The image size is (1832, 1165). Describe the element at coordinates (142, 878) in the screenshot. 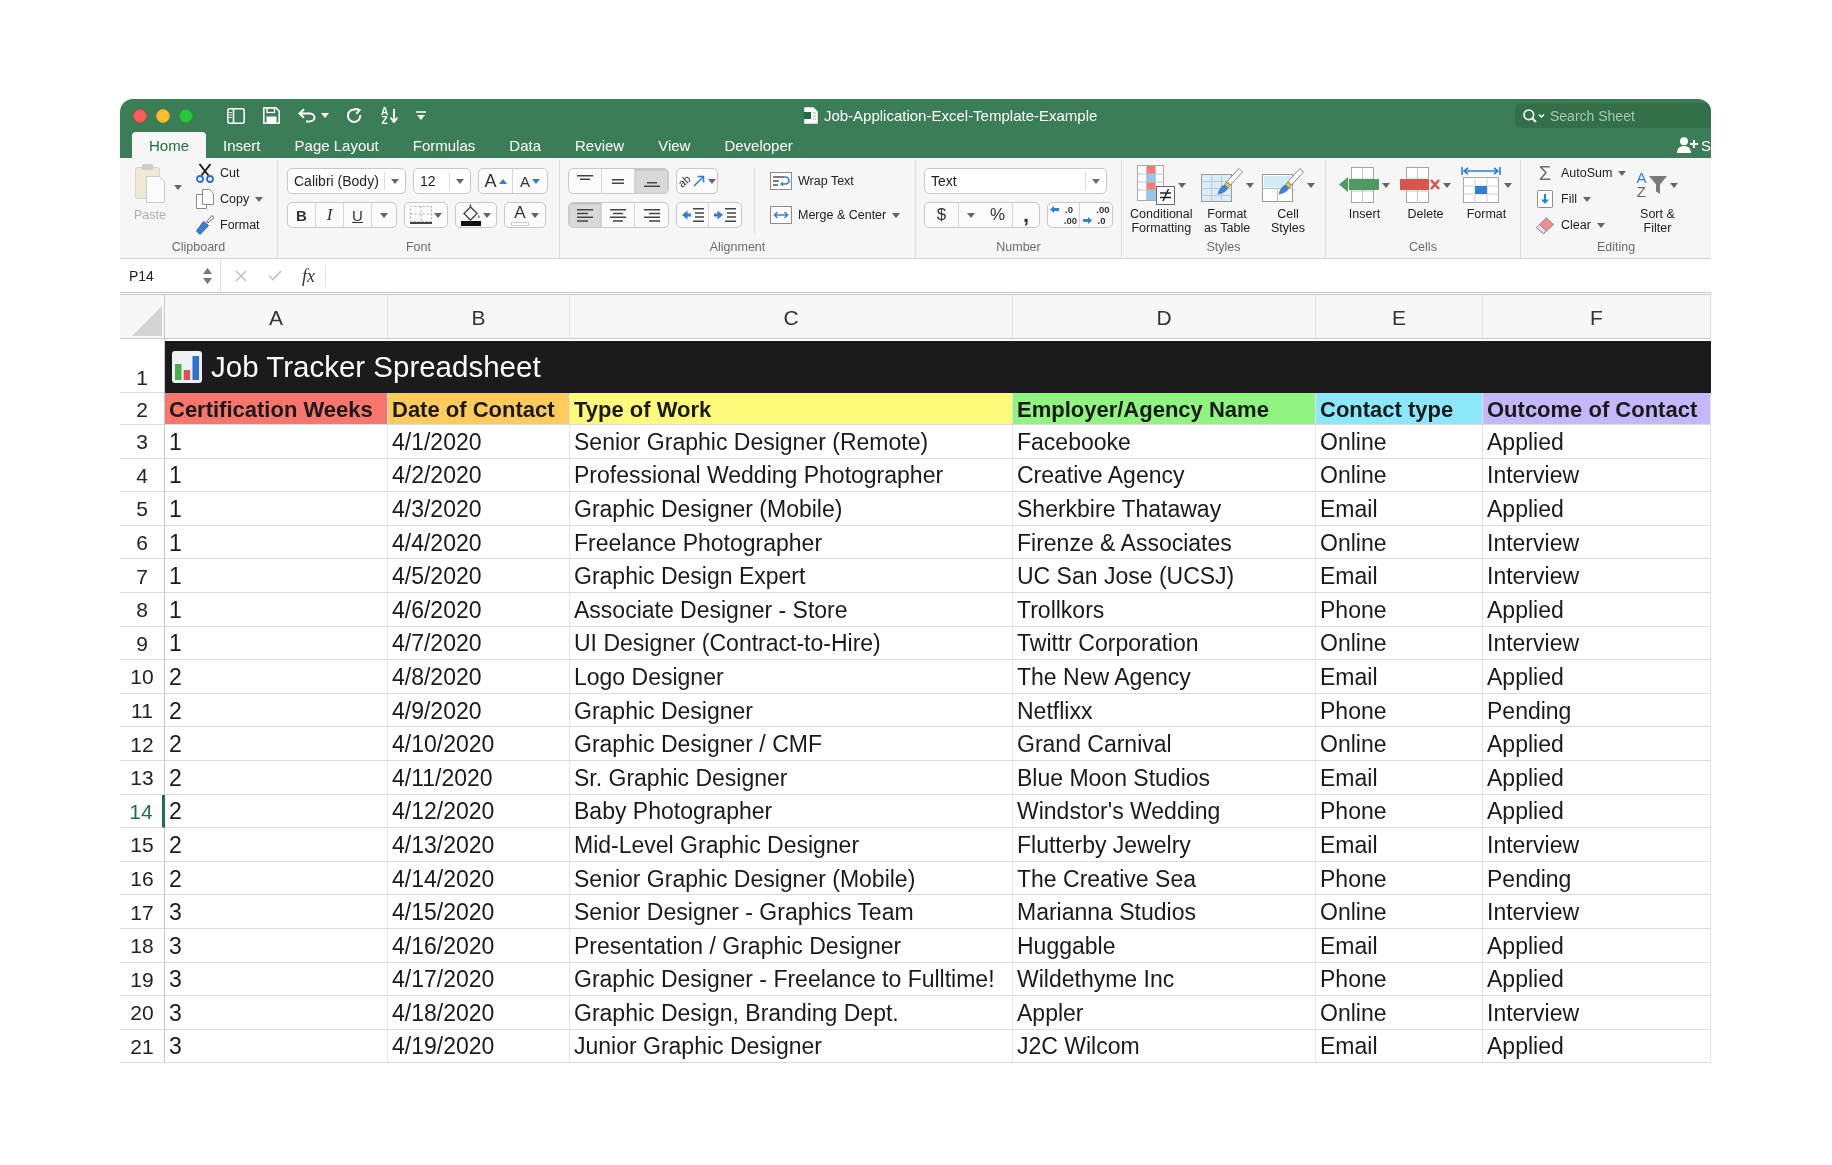

I see `row-number: 16` at that location.